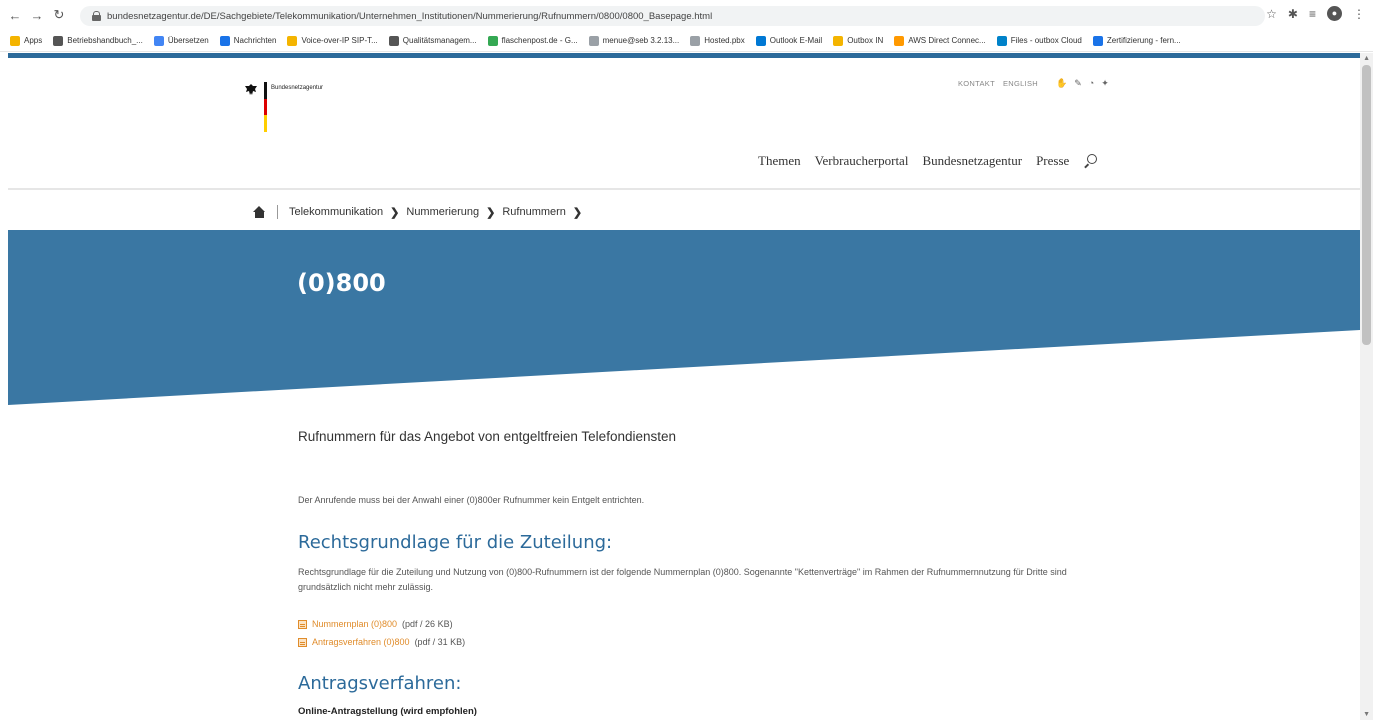 The image size is (1373, 720). Describe the element at coordinates (1271, 14) in the screenshot. I see `star-icon: ☆` at that location.